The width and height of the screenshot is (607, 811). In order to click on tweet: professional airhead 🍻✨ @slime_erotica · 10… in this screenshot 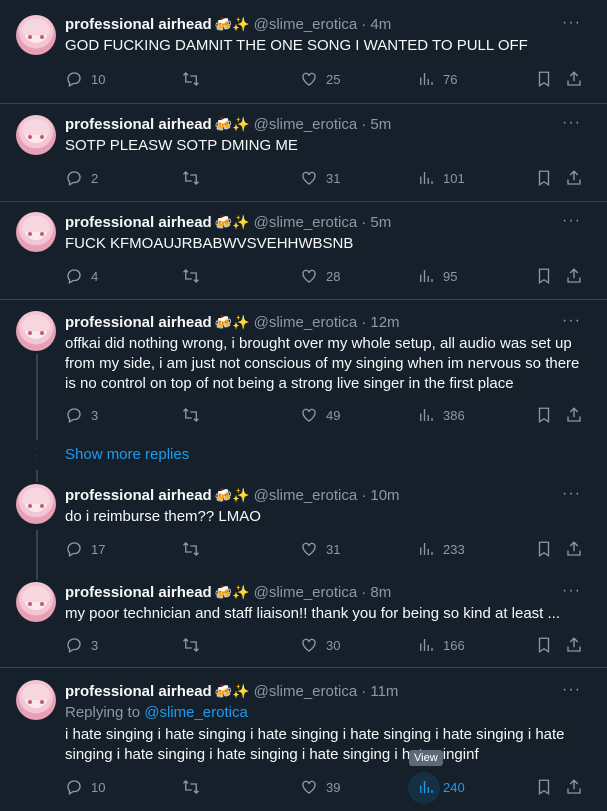, I will do `click(303, 522)`.